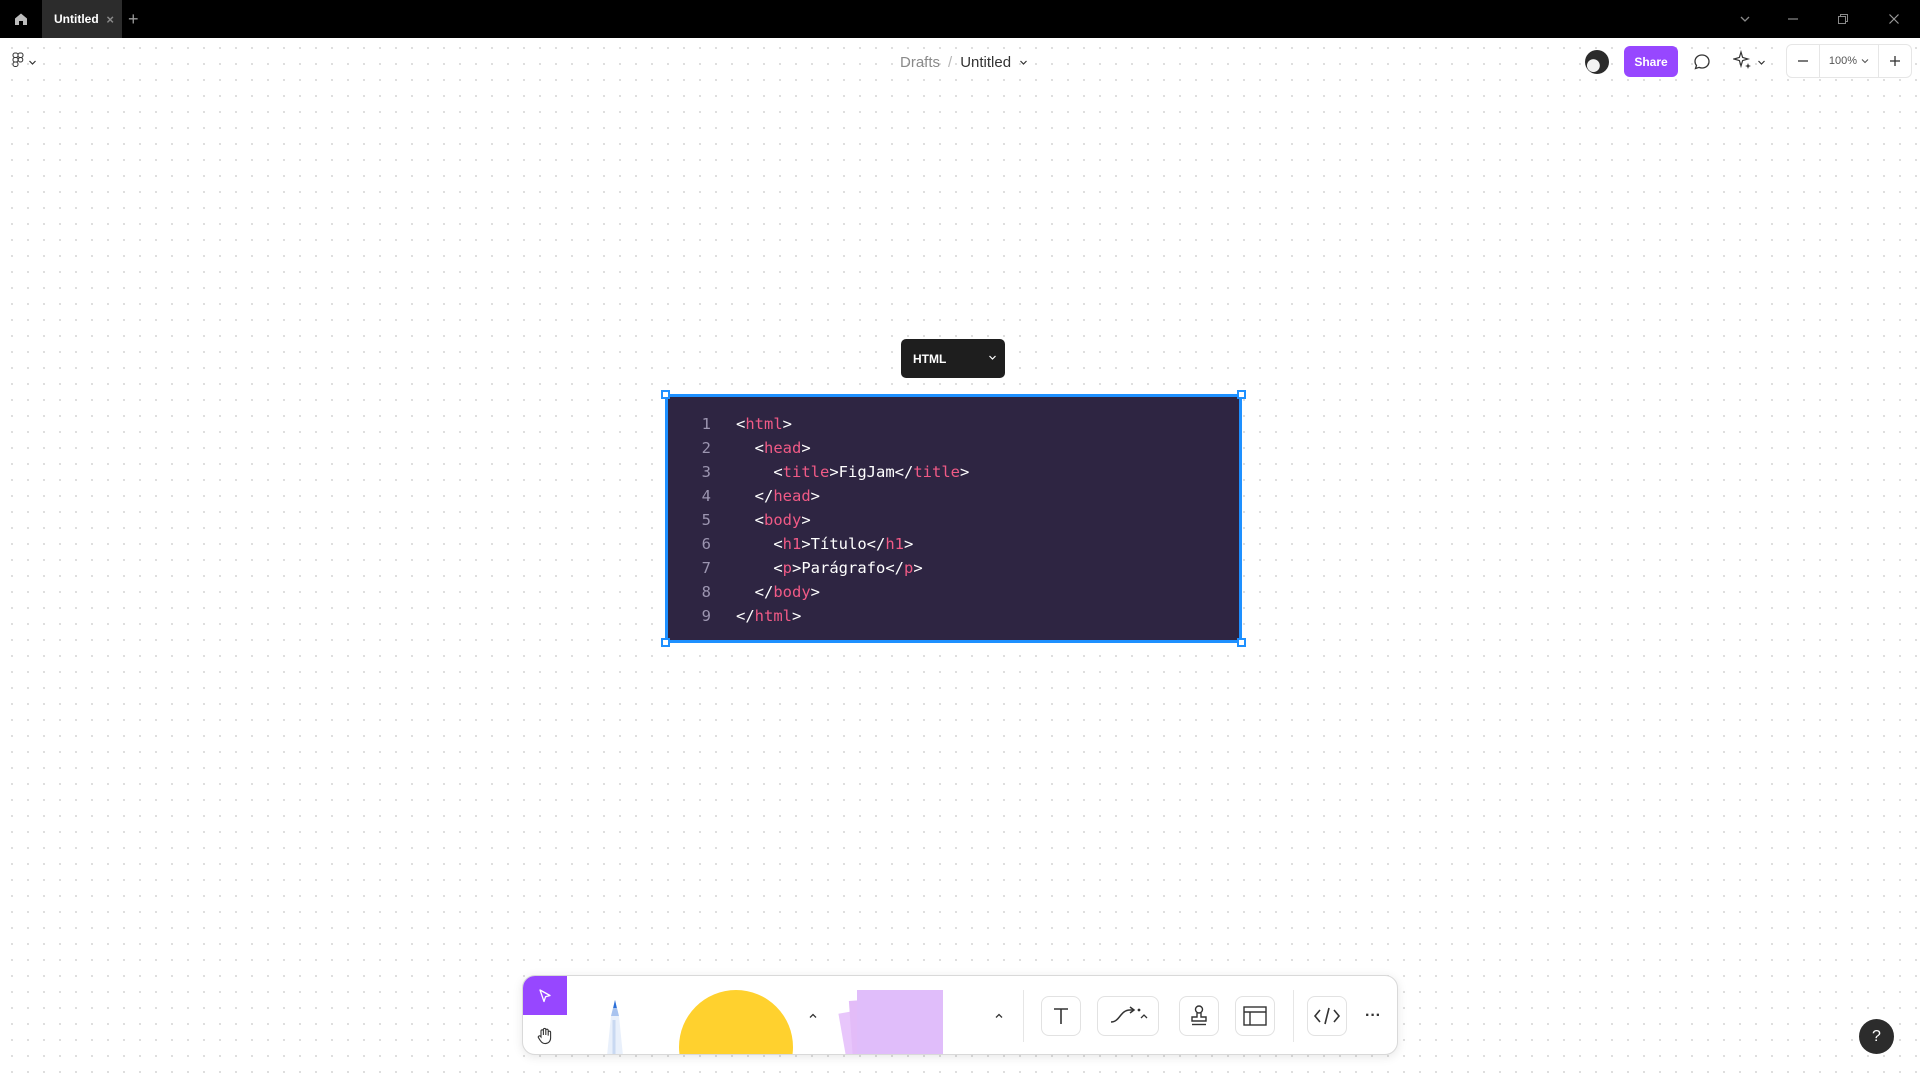 This screenshot has height=1080, width=1920. I want to click on section-tool-button, so click(1255, 1016).